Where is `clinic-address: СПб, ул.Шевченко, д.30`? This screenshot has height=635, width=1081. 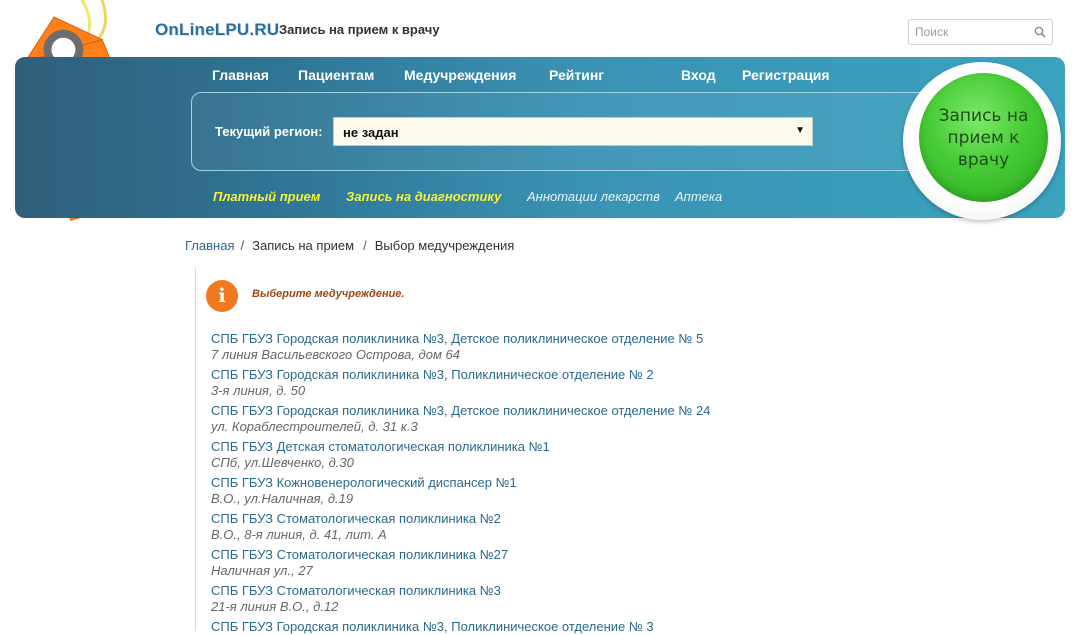 clinic-address: СПб, ул.Шевченко, д.30 is located at coordinates (282, 462).